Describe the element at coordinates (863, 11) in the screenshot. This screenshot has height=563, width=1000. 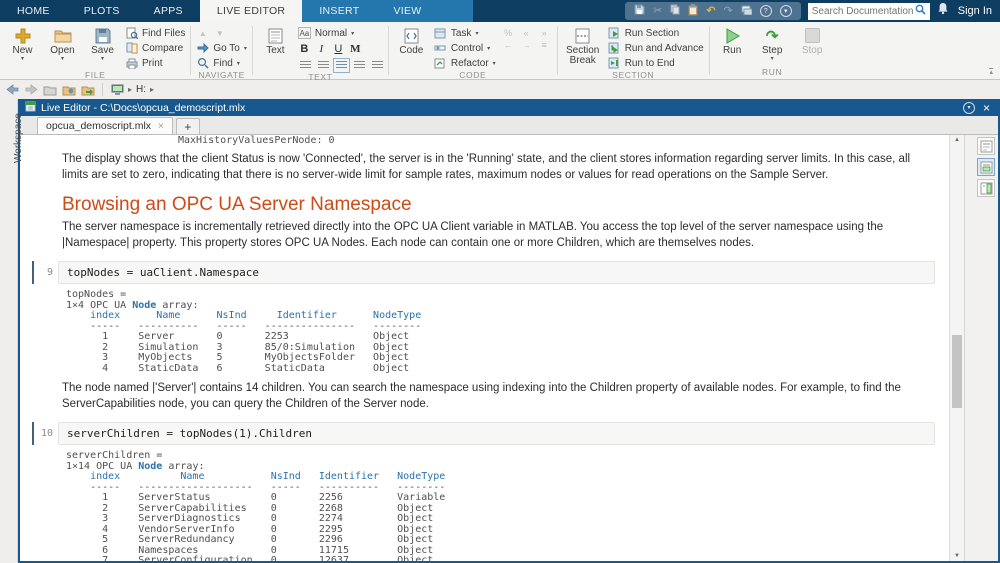
I see `search-input` at that location.